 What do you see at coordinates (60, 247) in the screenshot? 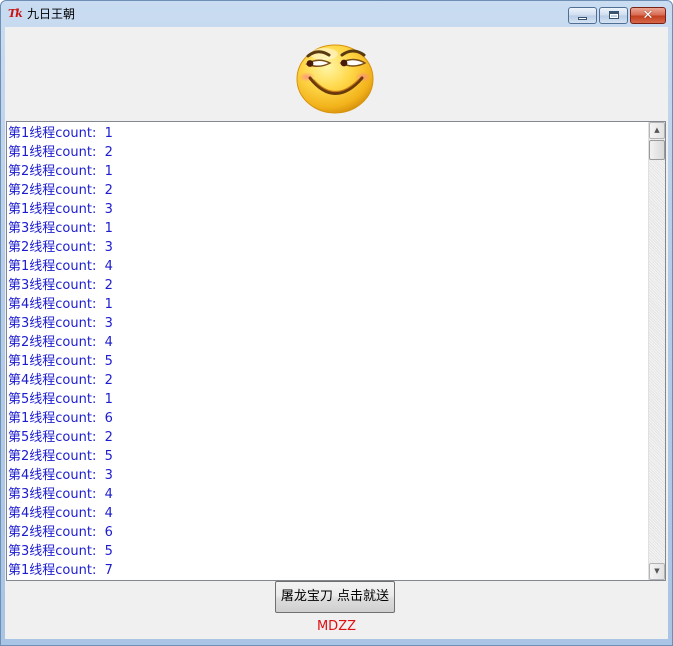
I see `log-line: 第2线程count: 3` at bounding box center [60, 247].